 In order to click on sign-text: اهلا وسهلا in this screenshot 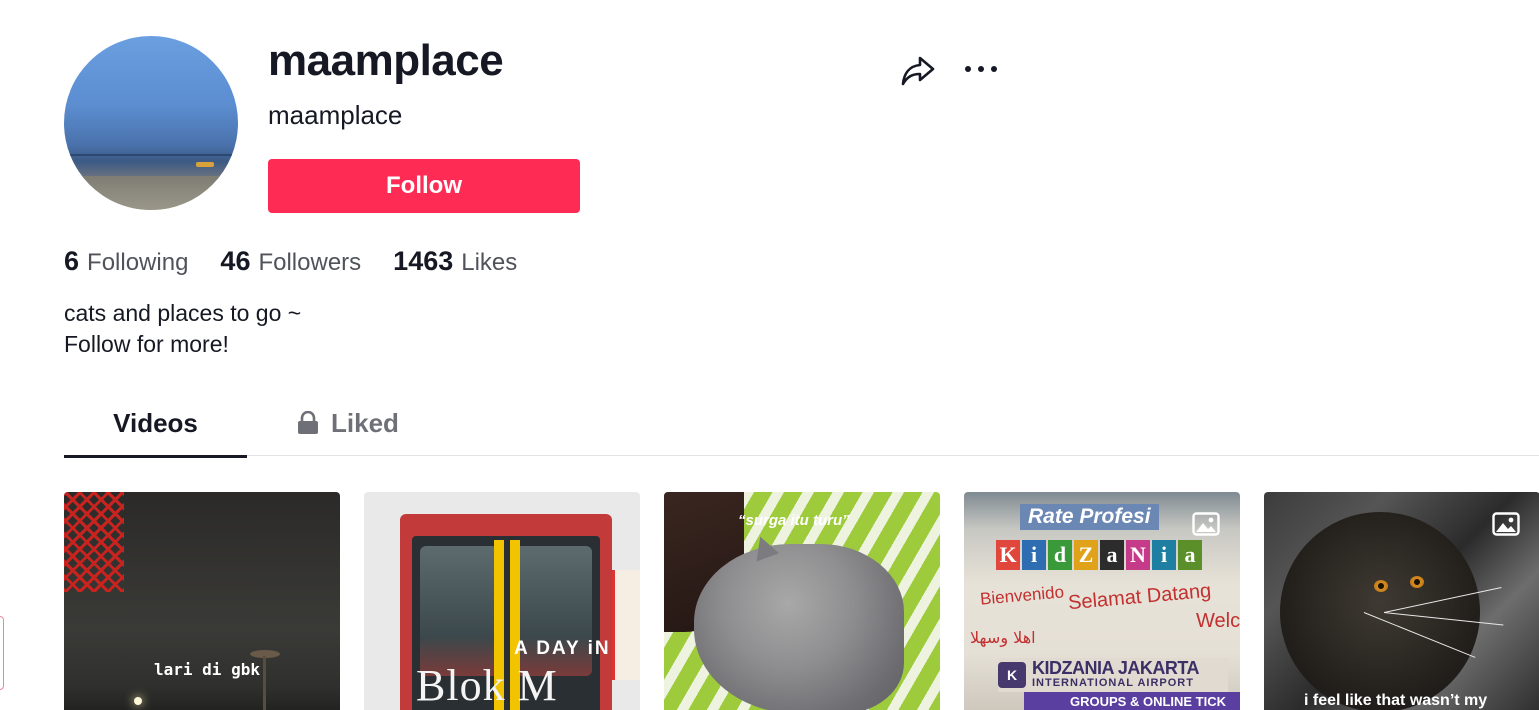, I will do `click(1003, 637)`.